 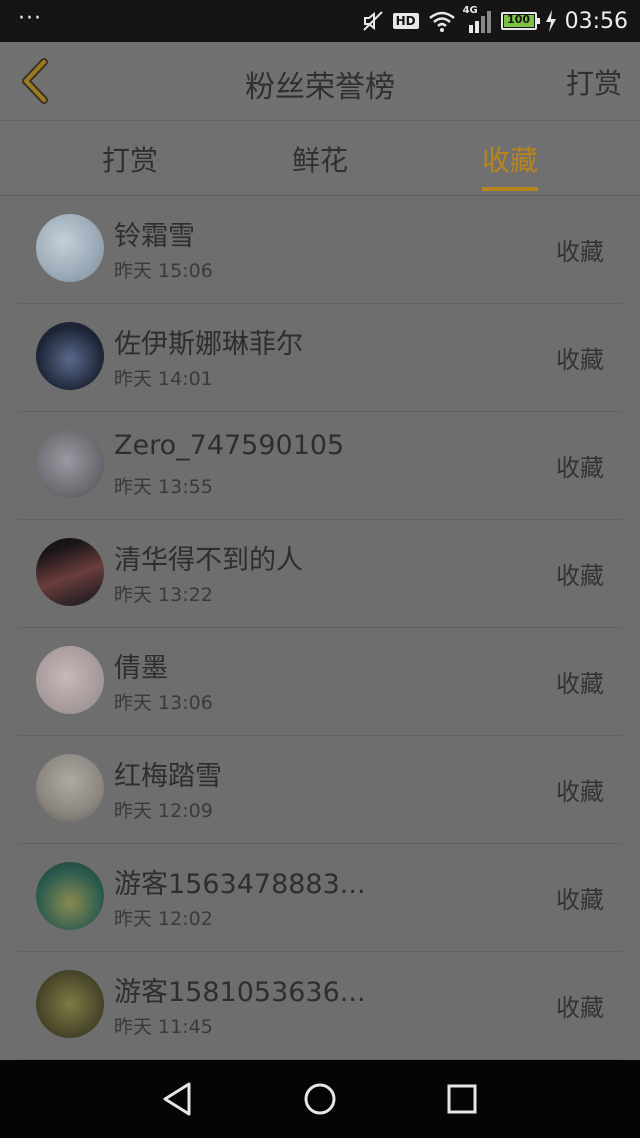 What do you see at coordinates (163, 811) in the screenshot?
I see `timestamp: 昨天 12:09` at bounding box center [163, 811].